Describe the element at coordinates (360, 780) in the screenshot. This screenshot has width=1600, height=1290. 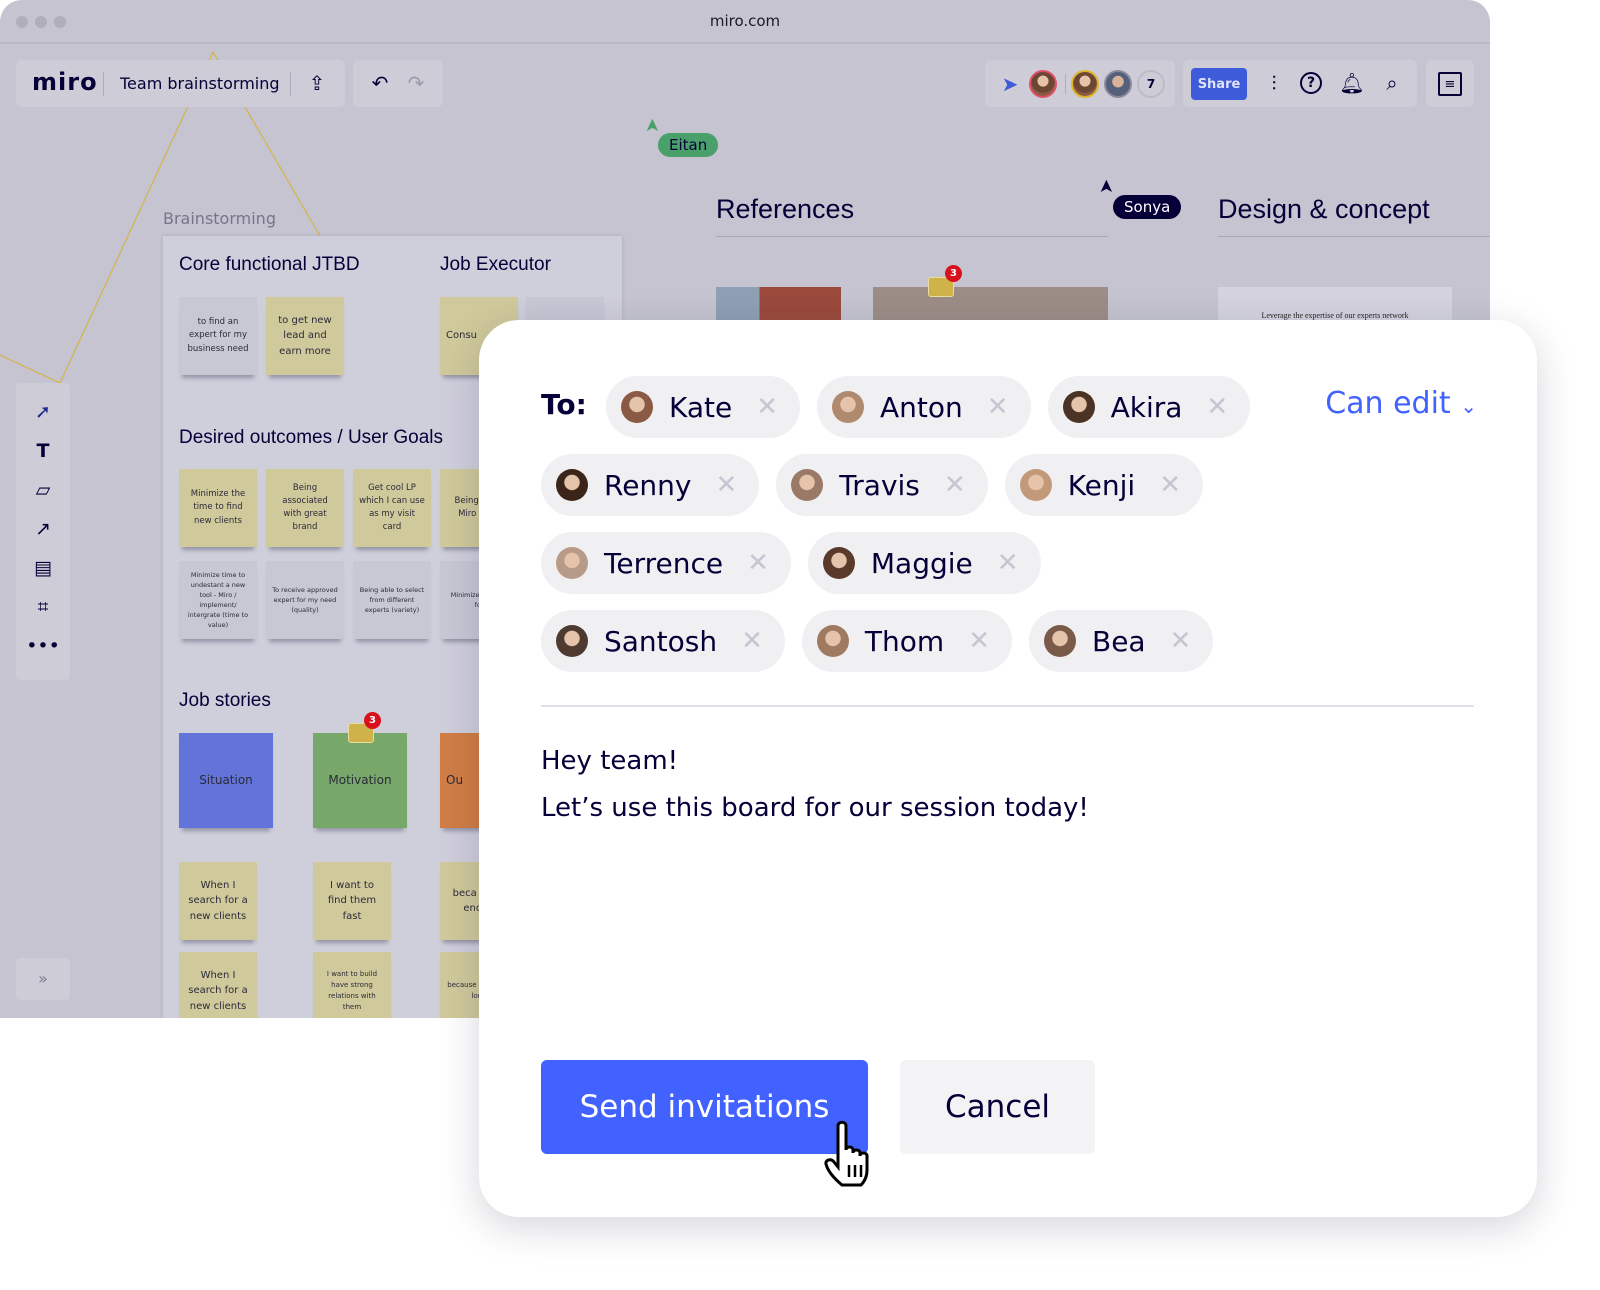
I see `sticky-note: Motivation` at that location.